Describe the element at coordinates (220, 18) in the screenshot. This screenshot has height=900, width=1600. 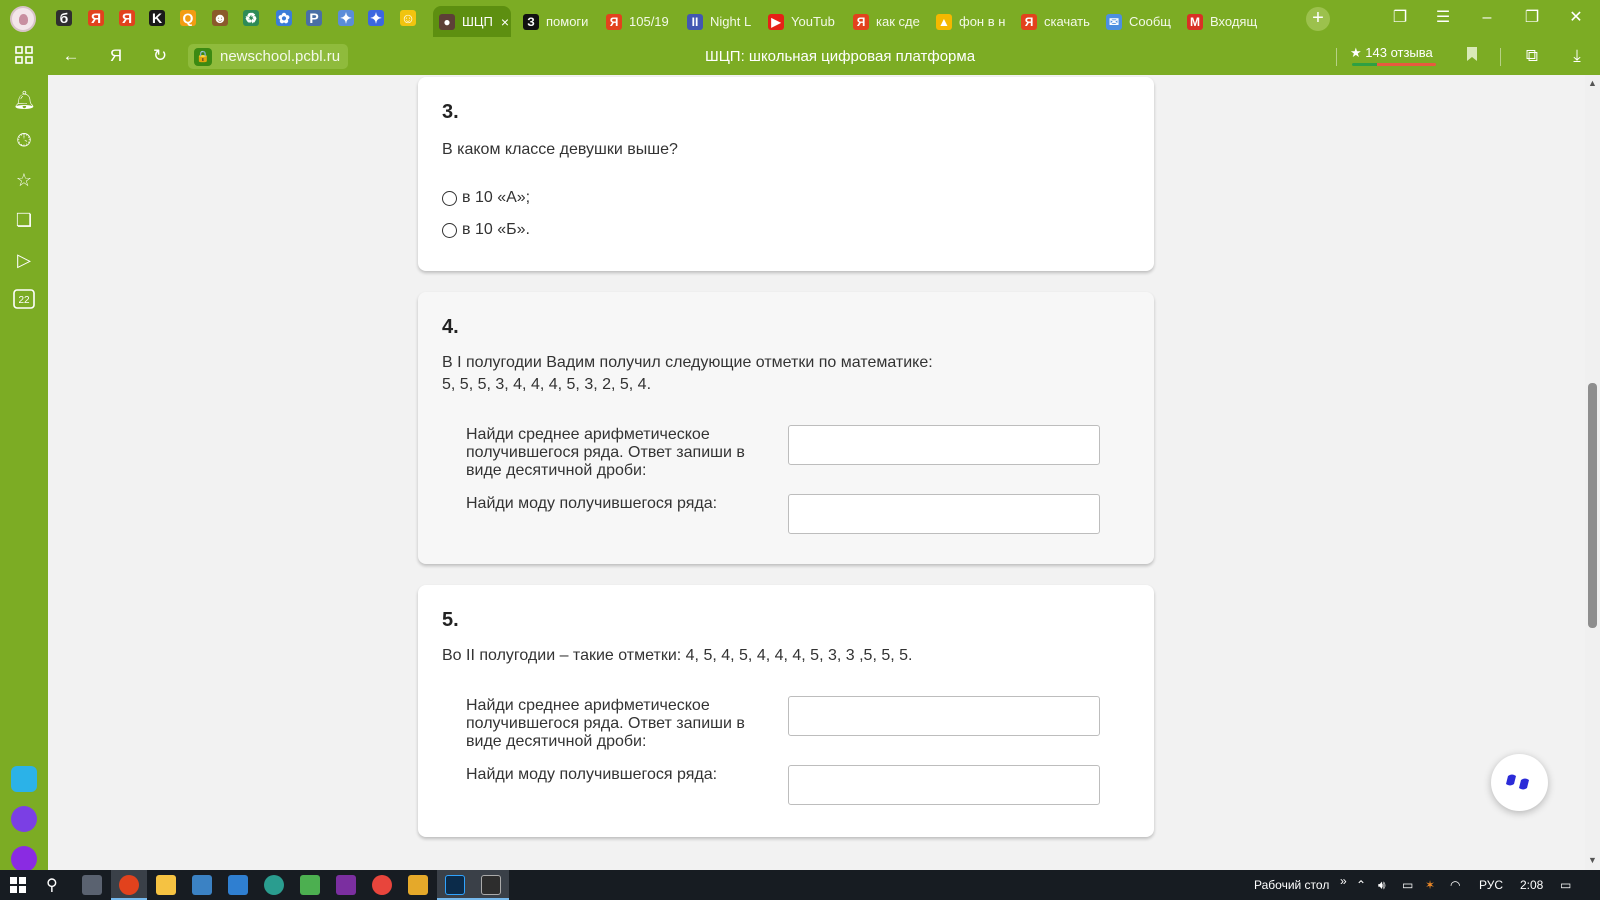
I see `pinned-tab-icon: ☻` at that location.